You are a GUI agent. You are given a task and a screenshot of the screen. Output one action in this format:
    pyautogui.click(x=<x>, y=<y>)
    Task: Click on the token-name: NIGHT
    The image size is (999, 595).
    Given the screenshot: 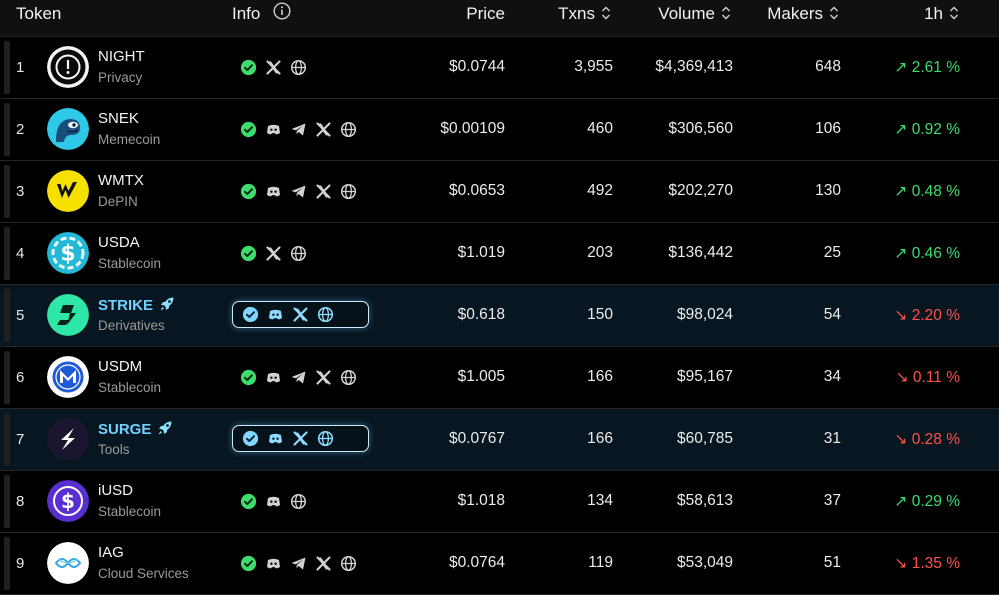 What is the action you would take?
    pyautogui.click(x=121, y=56)
    